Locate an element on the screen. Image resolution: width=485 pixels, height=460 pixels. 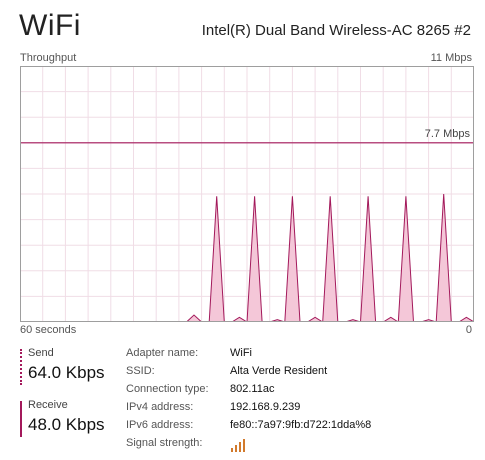
send-label: Send is located at coordinates (41, 353).